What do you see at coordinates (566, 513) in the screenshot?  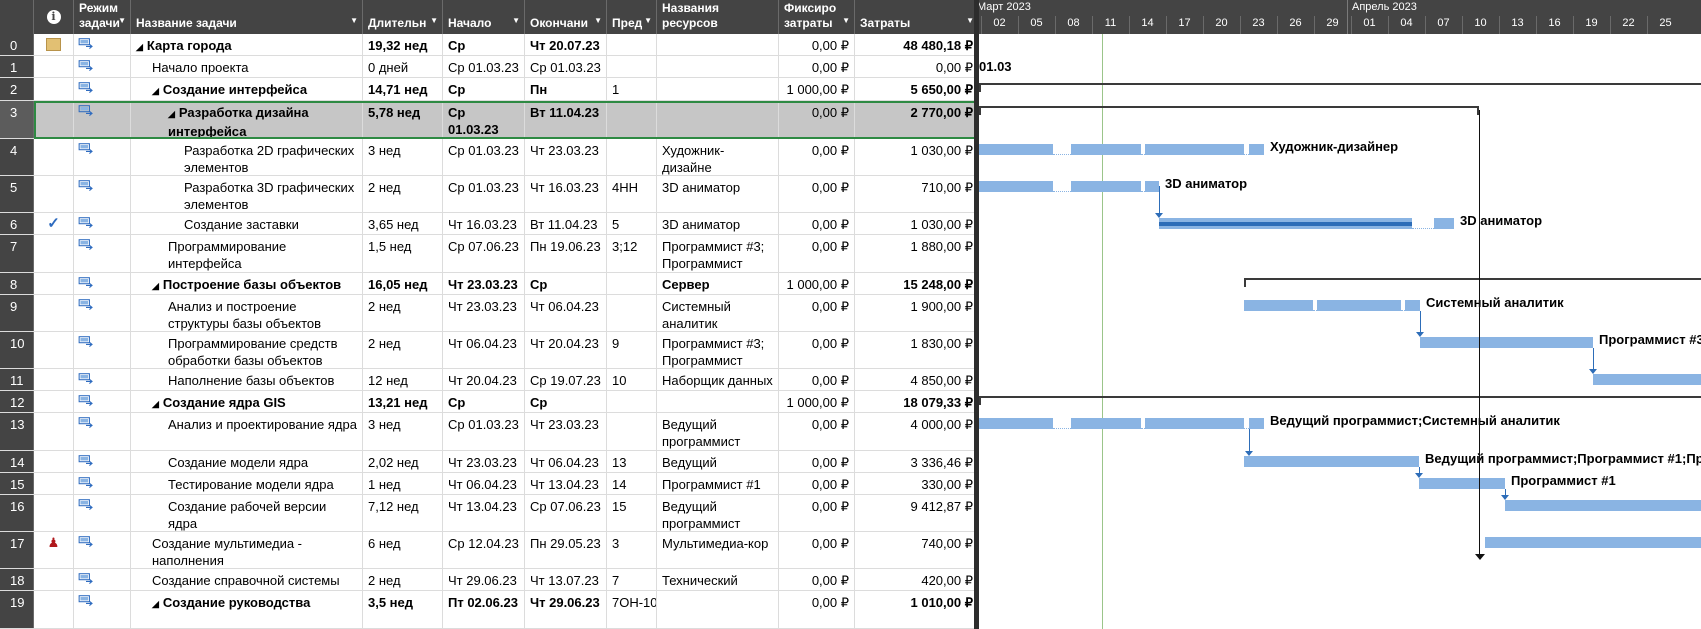 I see `finish-cell: Ср 07.06.23` at bounding box center [566, 513].